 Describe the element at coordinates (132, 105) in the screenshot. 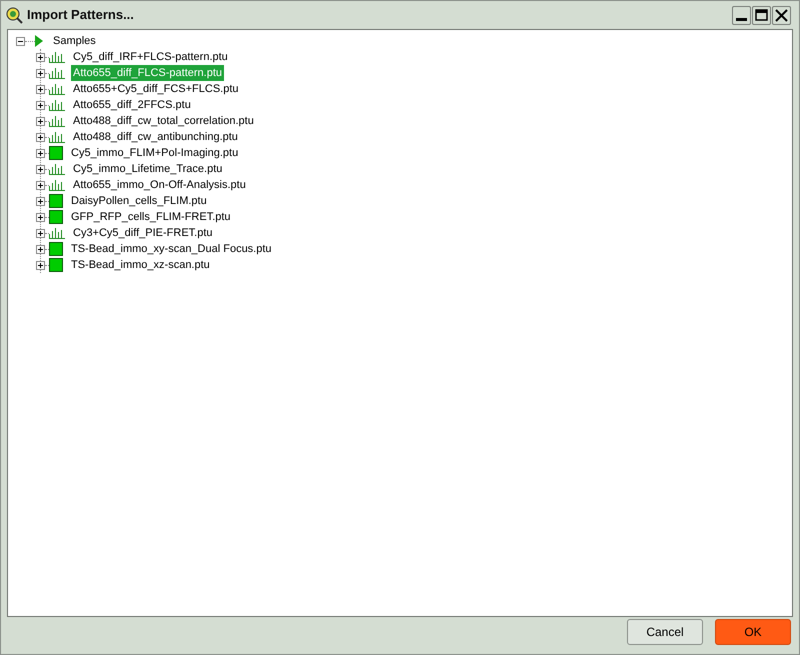

I see `tree-item: Atto655_diff_2FFCS.ptu` at that location.